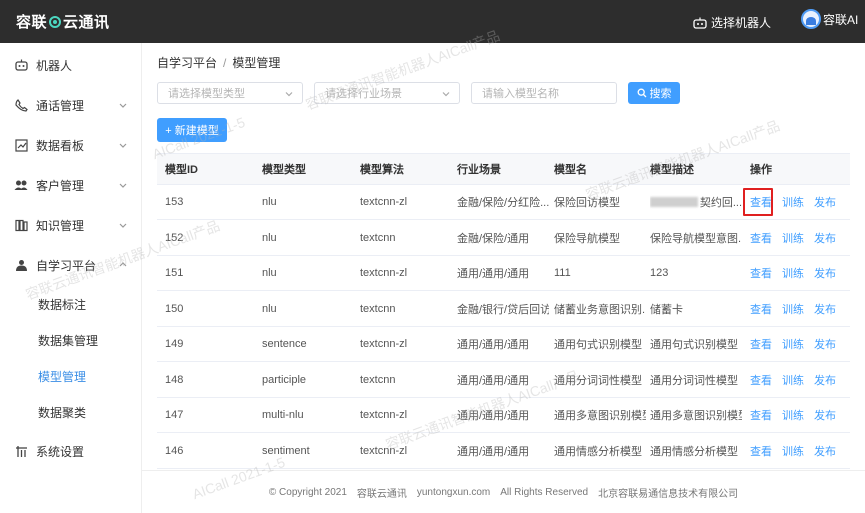 This screenshot has width=865, height=513. Describe the element at coordinates (71, 105) in the screenshot. I see `sidebar-item-call: 通话管理` at that location.